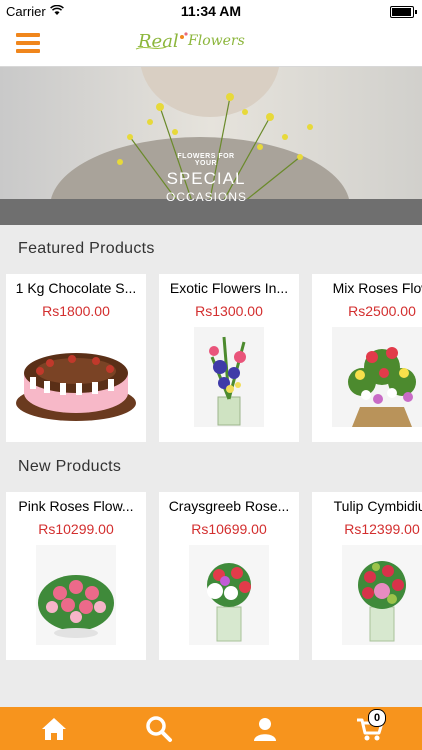  What do you see at coordinates (265, 729) in the screenshot?
I see `user-icon` at bounding box center [265, 729].